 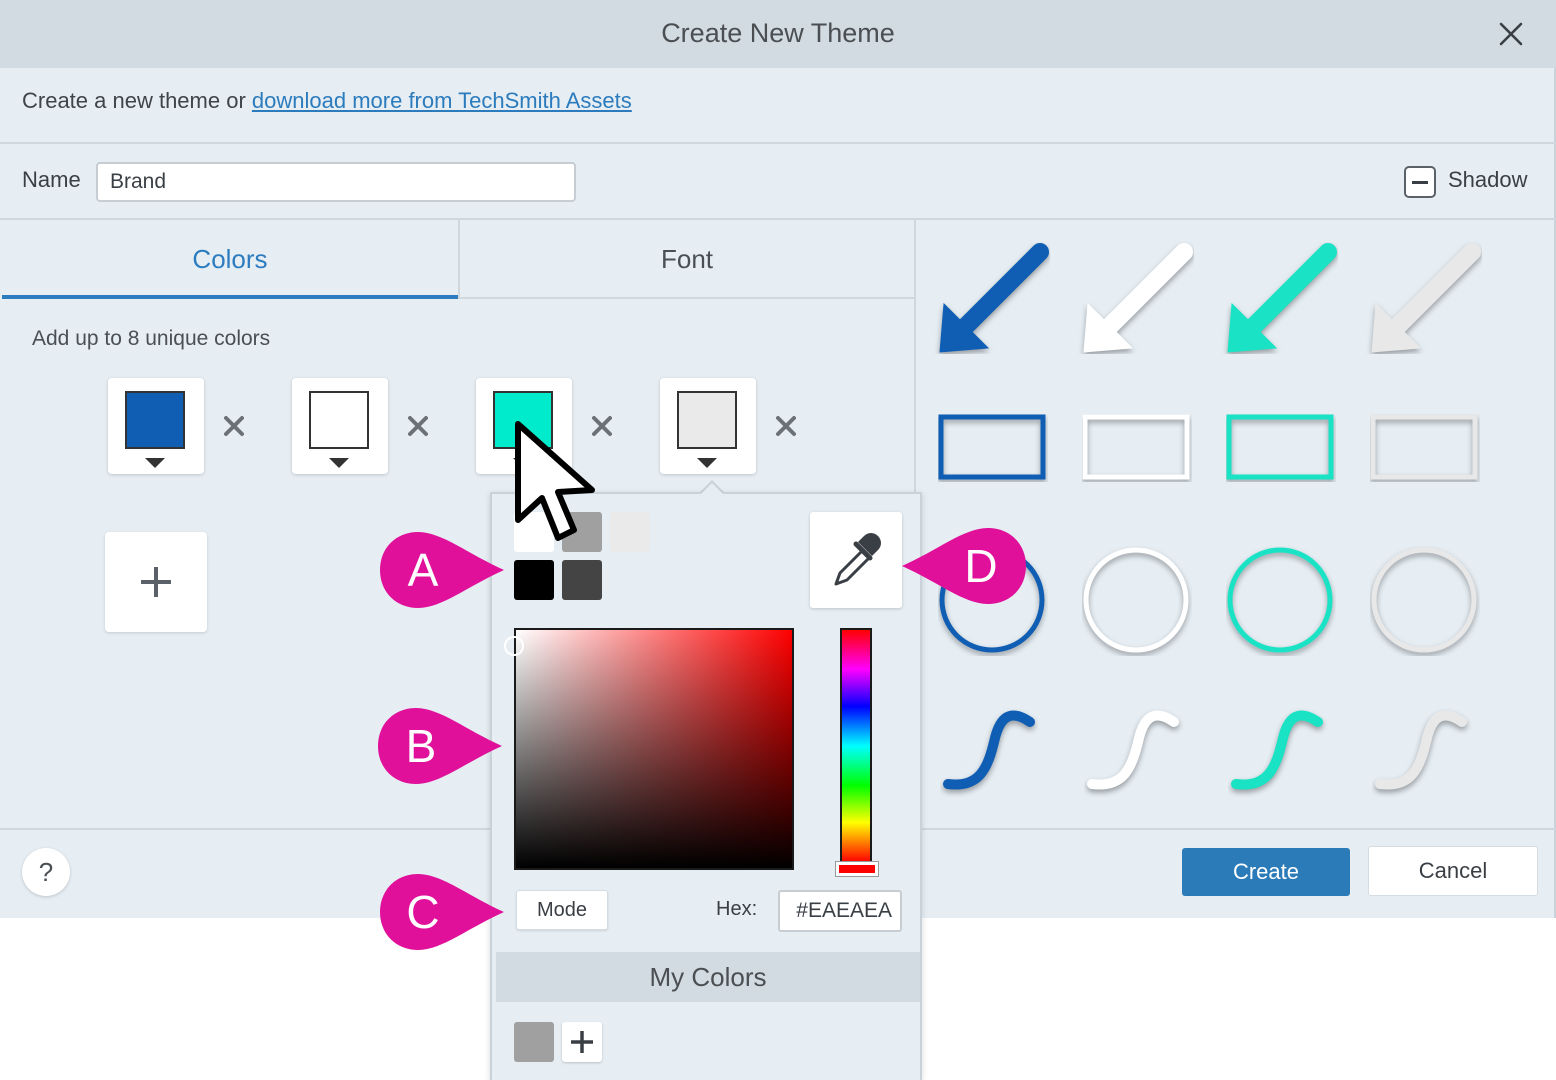 I want to click on popup-notch-fill, so click(x=712, y=489).